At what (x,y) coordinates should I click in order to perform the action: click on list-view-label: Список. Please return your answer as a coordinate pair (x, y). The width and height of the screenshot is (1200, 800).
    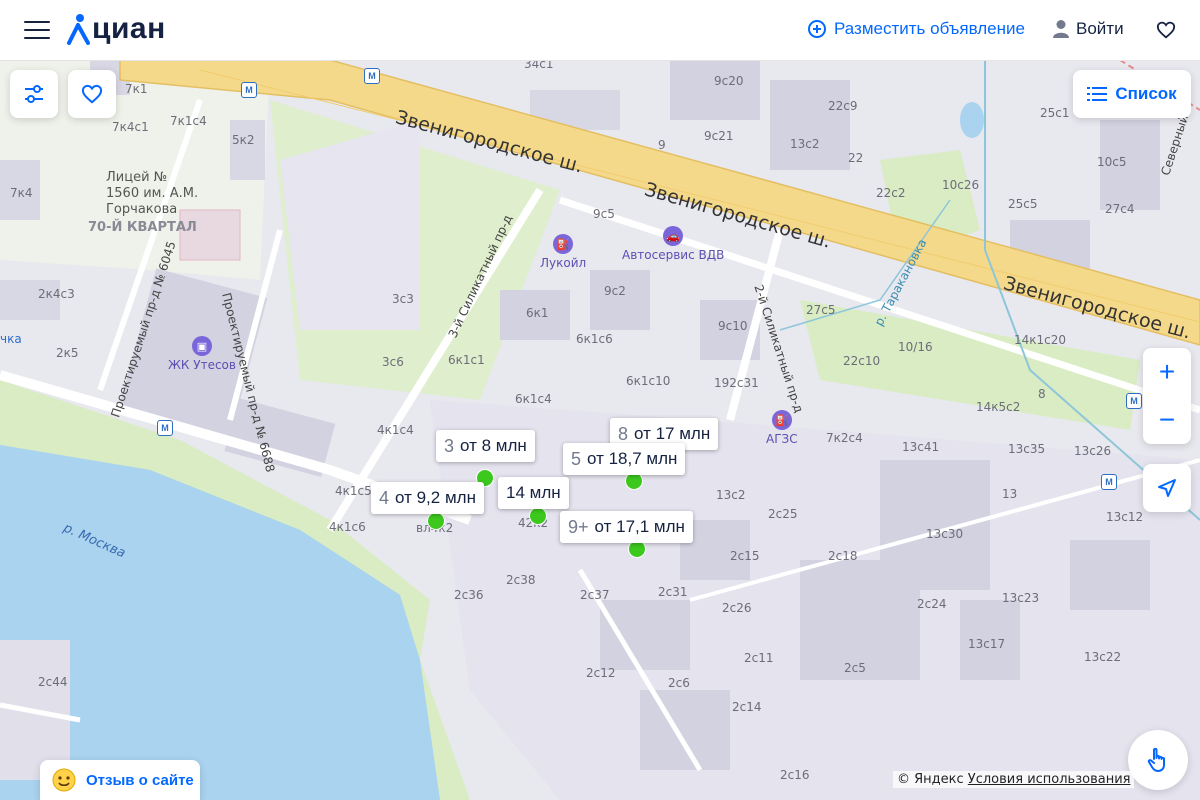
    Looking at the image, I should click on (1146, 93).